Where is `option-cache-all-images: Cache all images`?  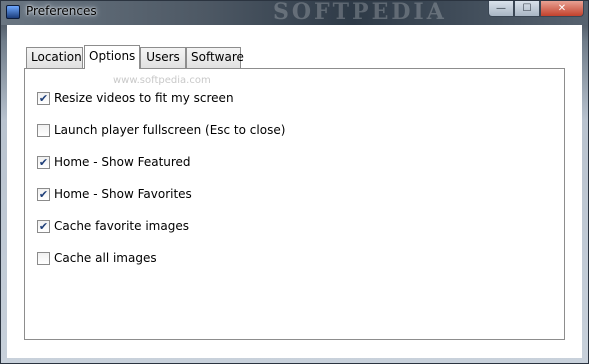
option-cache-all-images: Cache all images is located at coordinates (97, 258).